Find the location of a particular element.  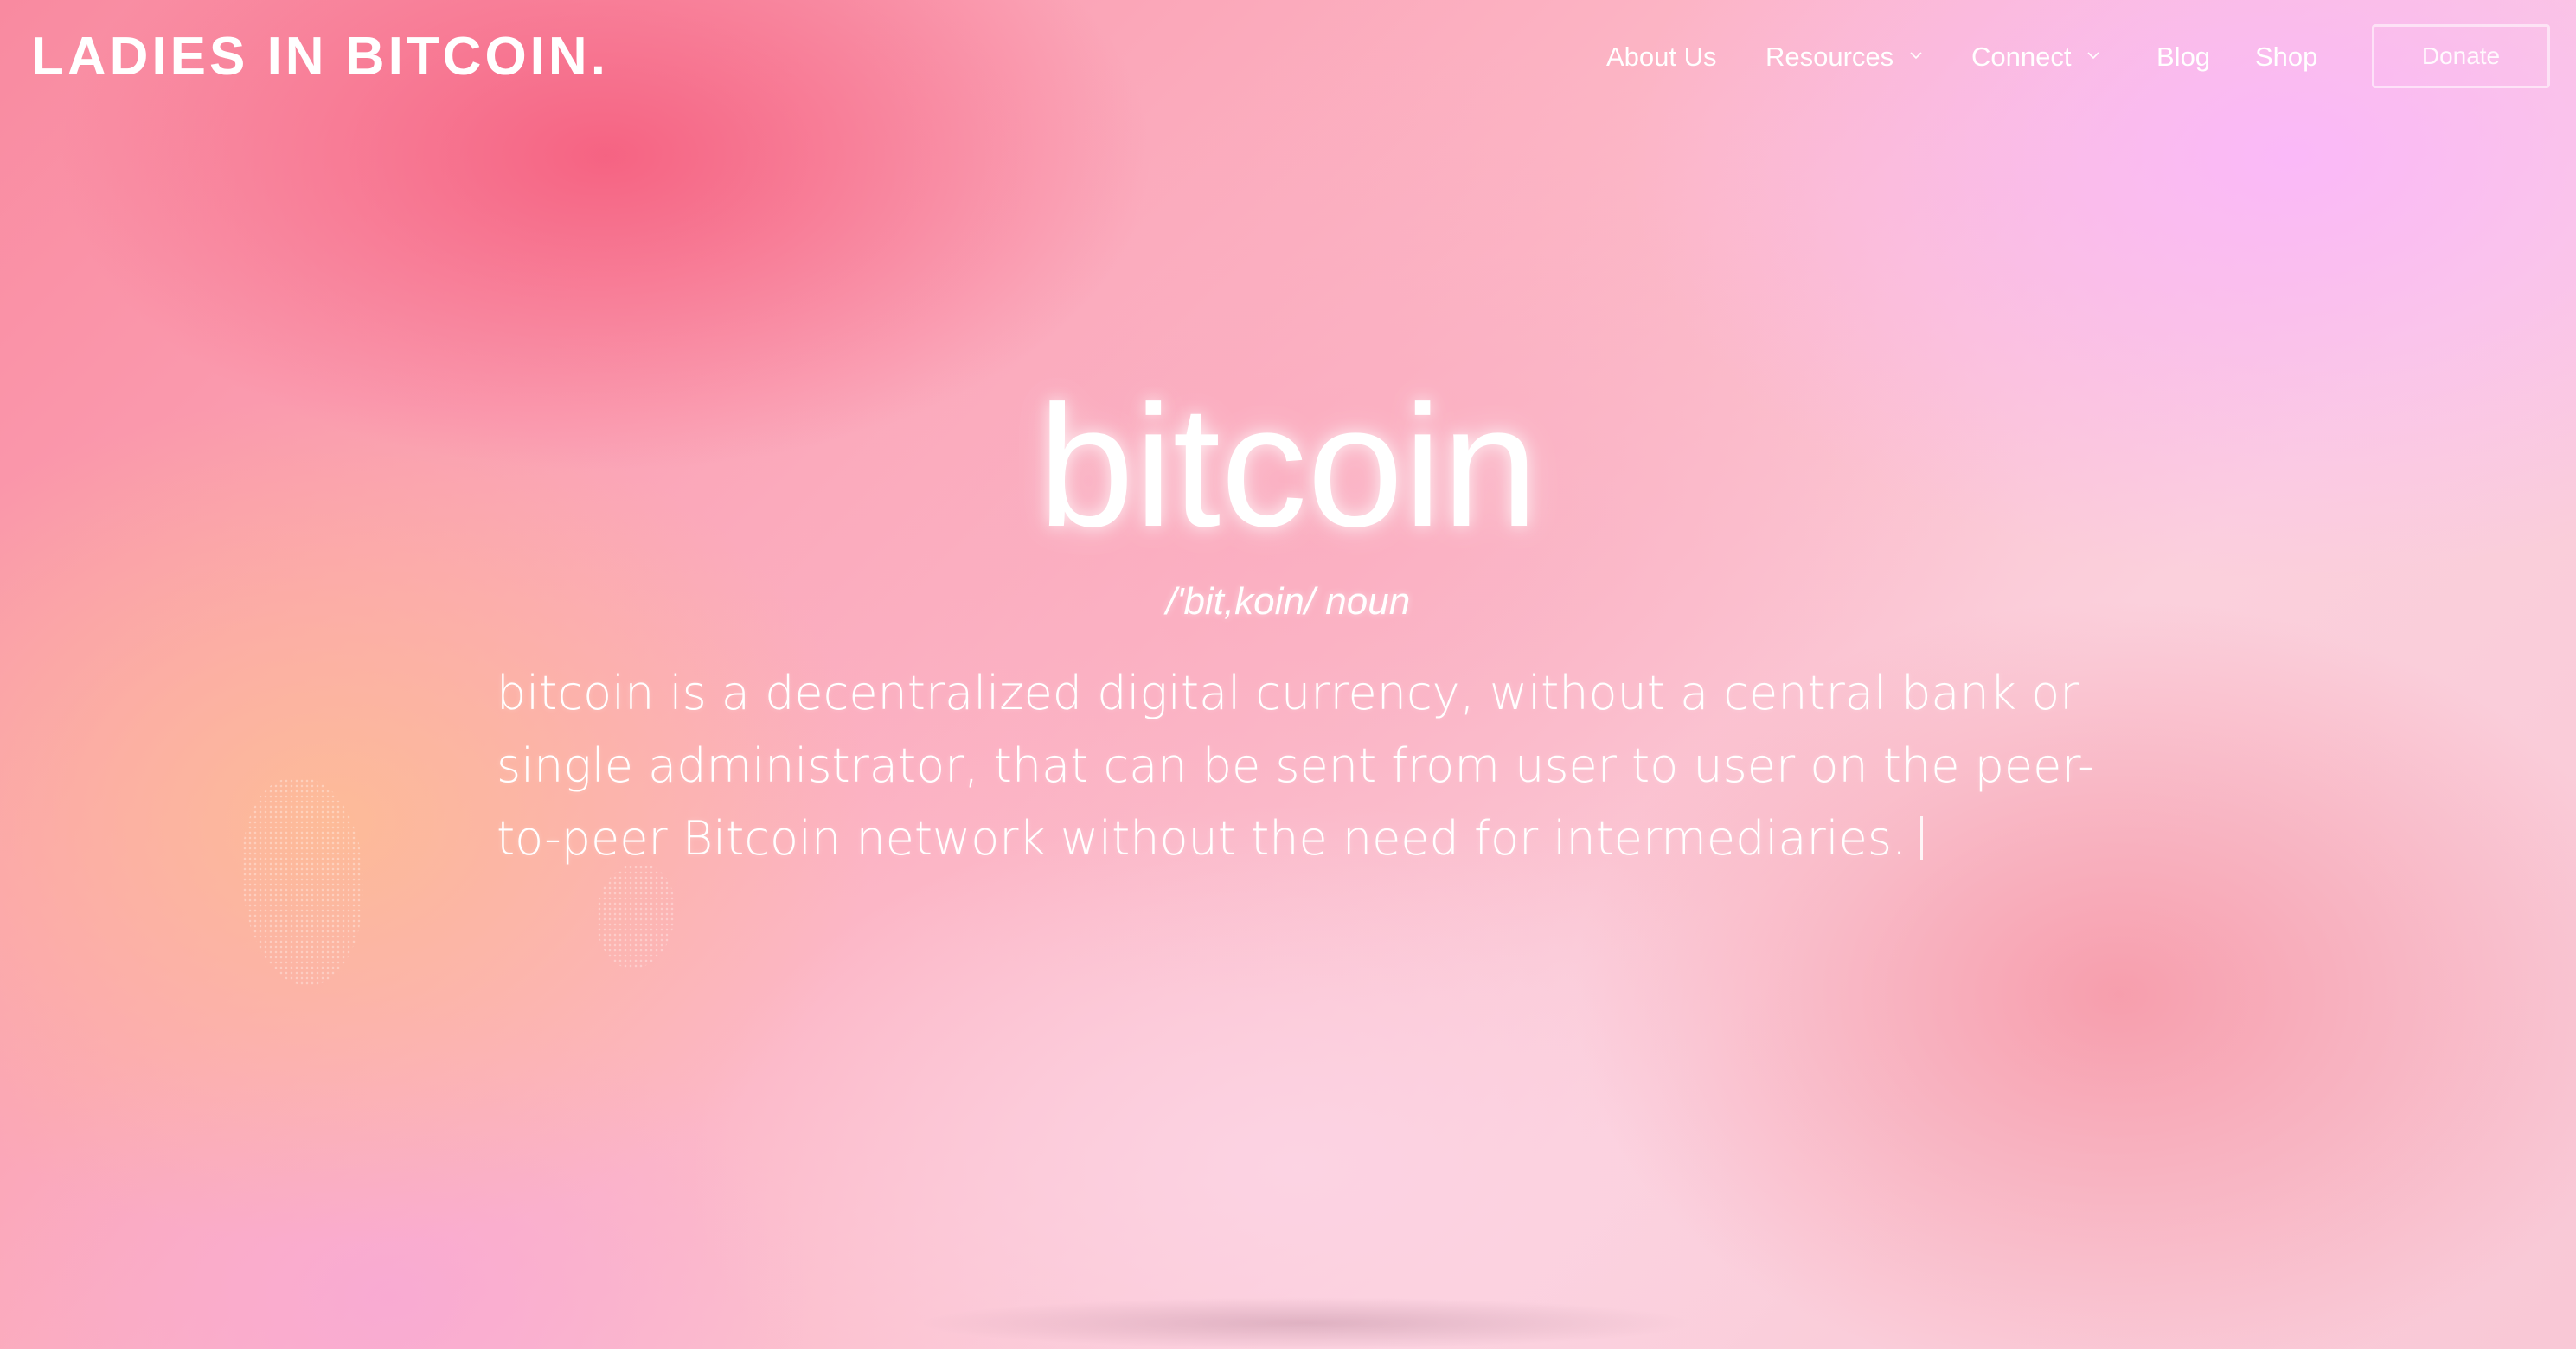

nav-resources: Resources is located at coordinates (1843, 57).